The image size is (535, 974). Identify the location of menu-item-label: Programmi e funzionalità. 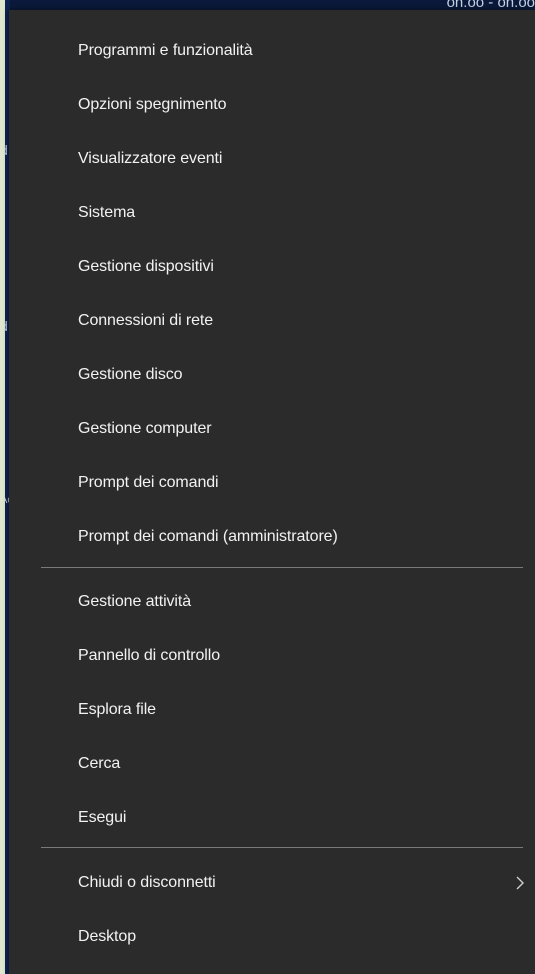
(165, 50).